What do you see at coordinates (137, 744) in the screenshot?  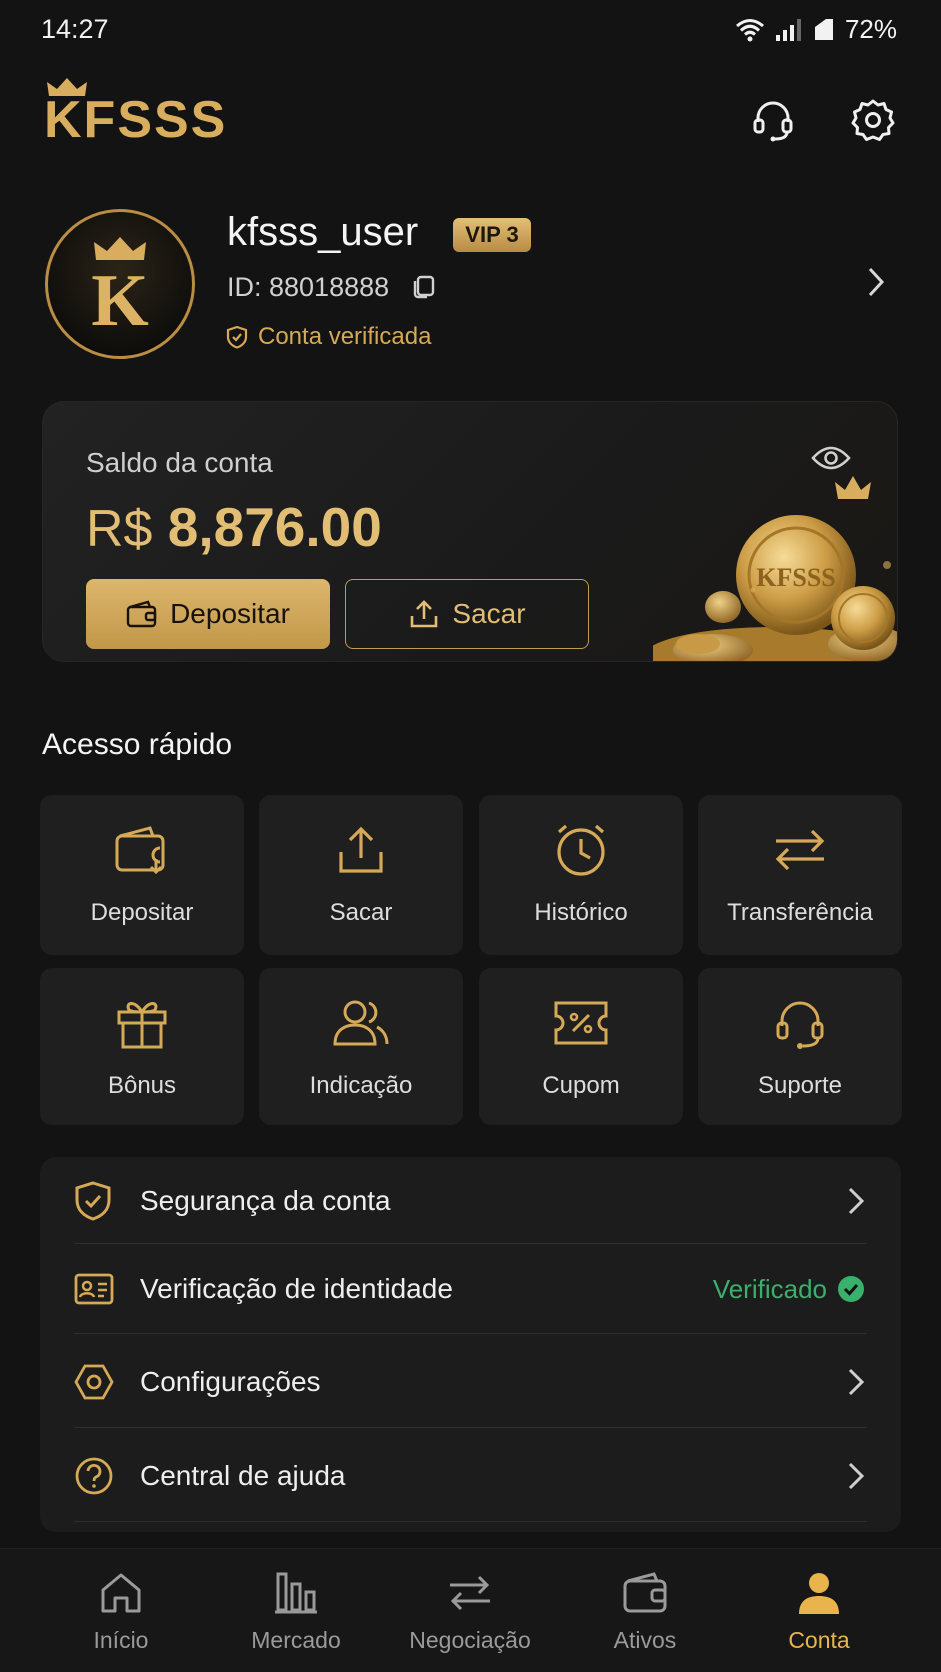 I see `quick-access-title: Acesso rápido` at bounding box center [137, 744].